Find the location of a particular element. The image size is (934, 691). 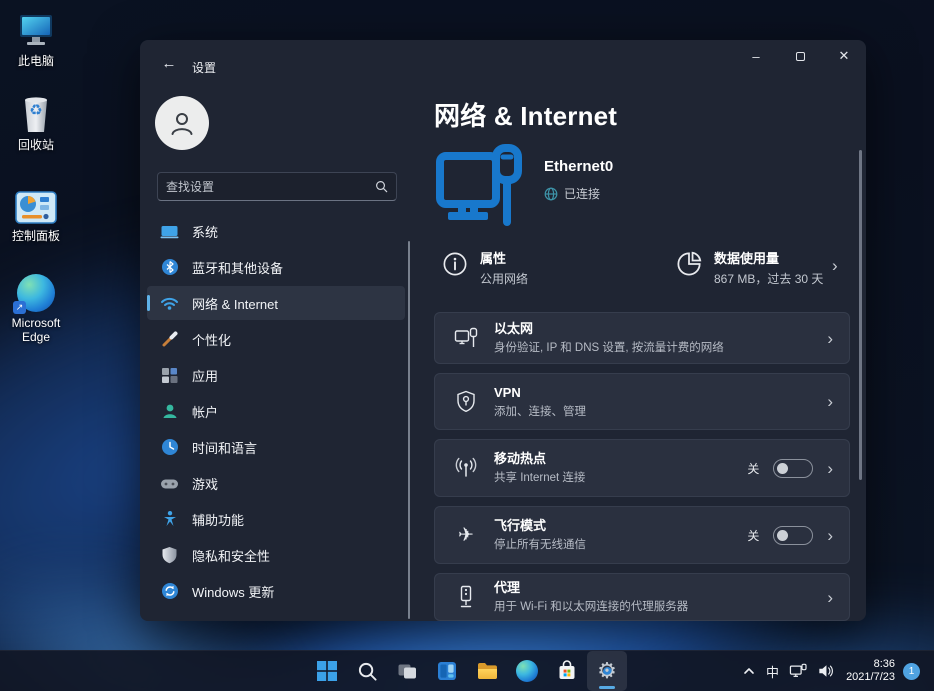

globe-icon is located at coordinates (551, 193).